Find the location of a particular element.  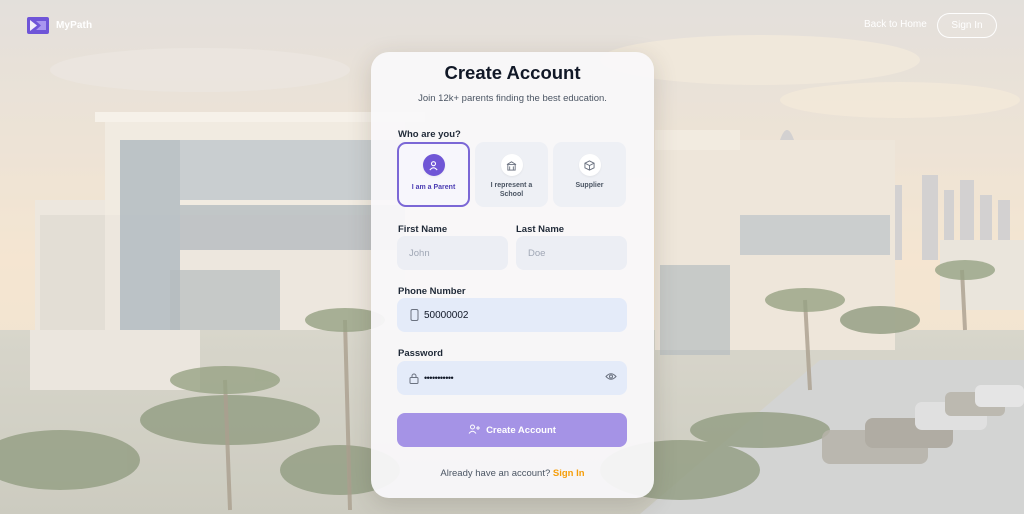

role-option-label: Supplier is located at coordinates (589, 185).